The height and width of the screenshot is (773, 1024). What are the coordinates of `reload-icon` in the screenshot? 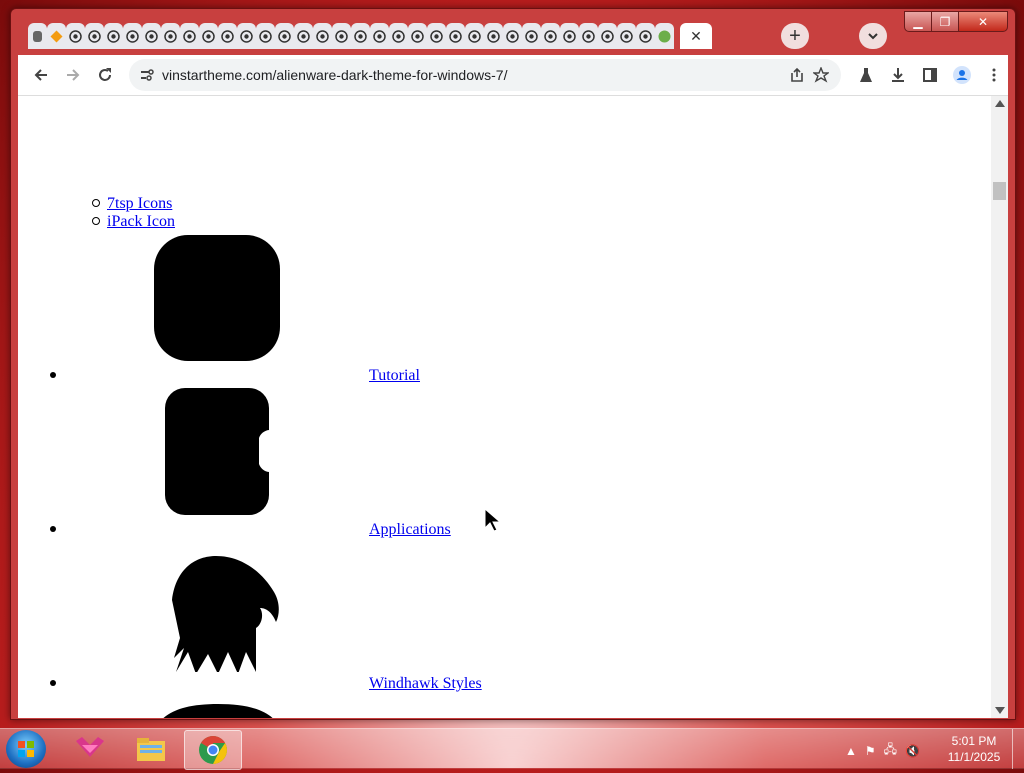 It's located at (105, 74).